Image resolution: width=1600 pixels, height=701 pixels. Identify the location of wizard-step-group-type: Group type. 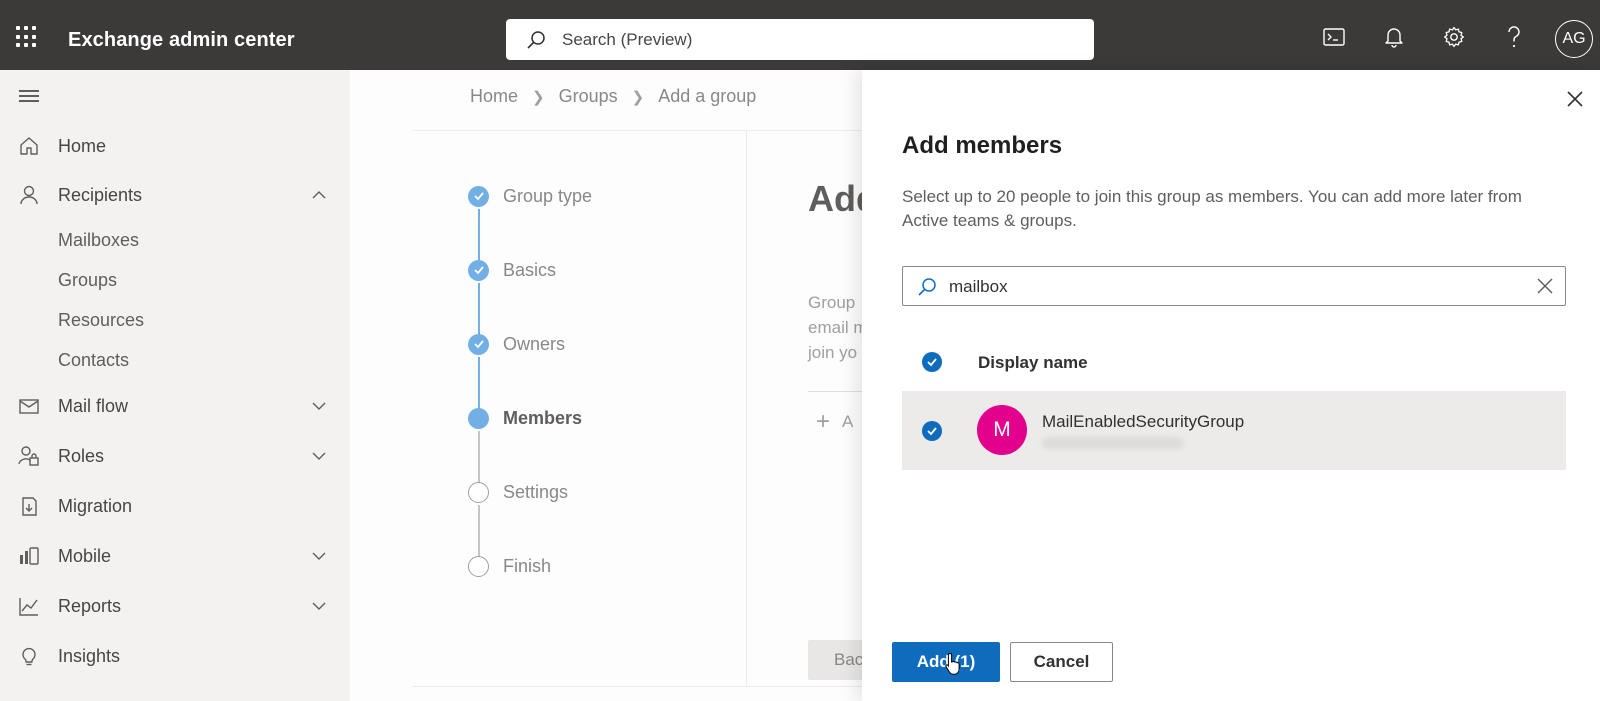
(530, 196).